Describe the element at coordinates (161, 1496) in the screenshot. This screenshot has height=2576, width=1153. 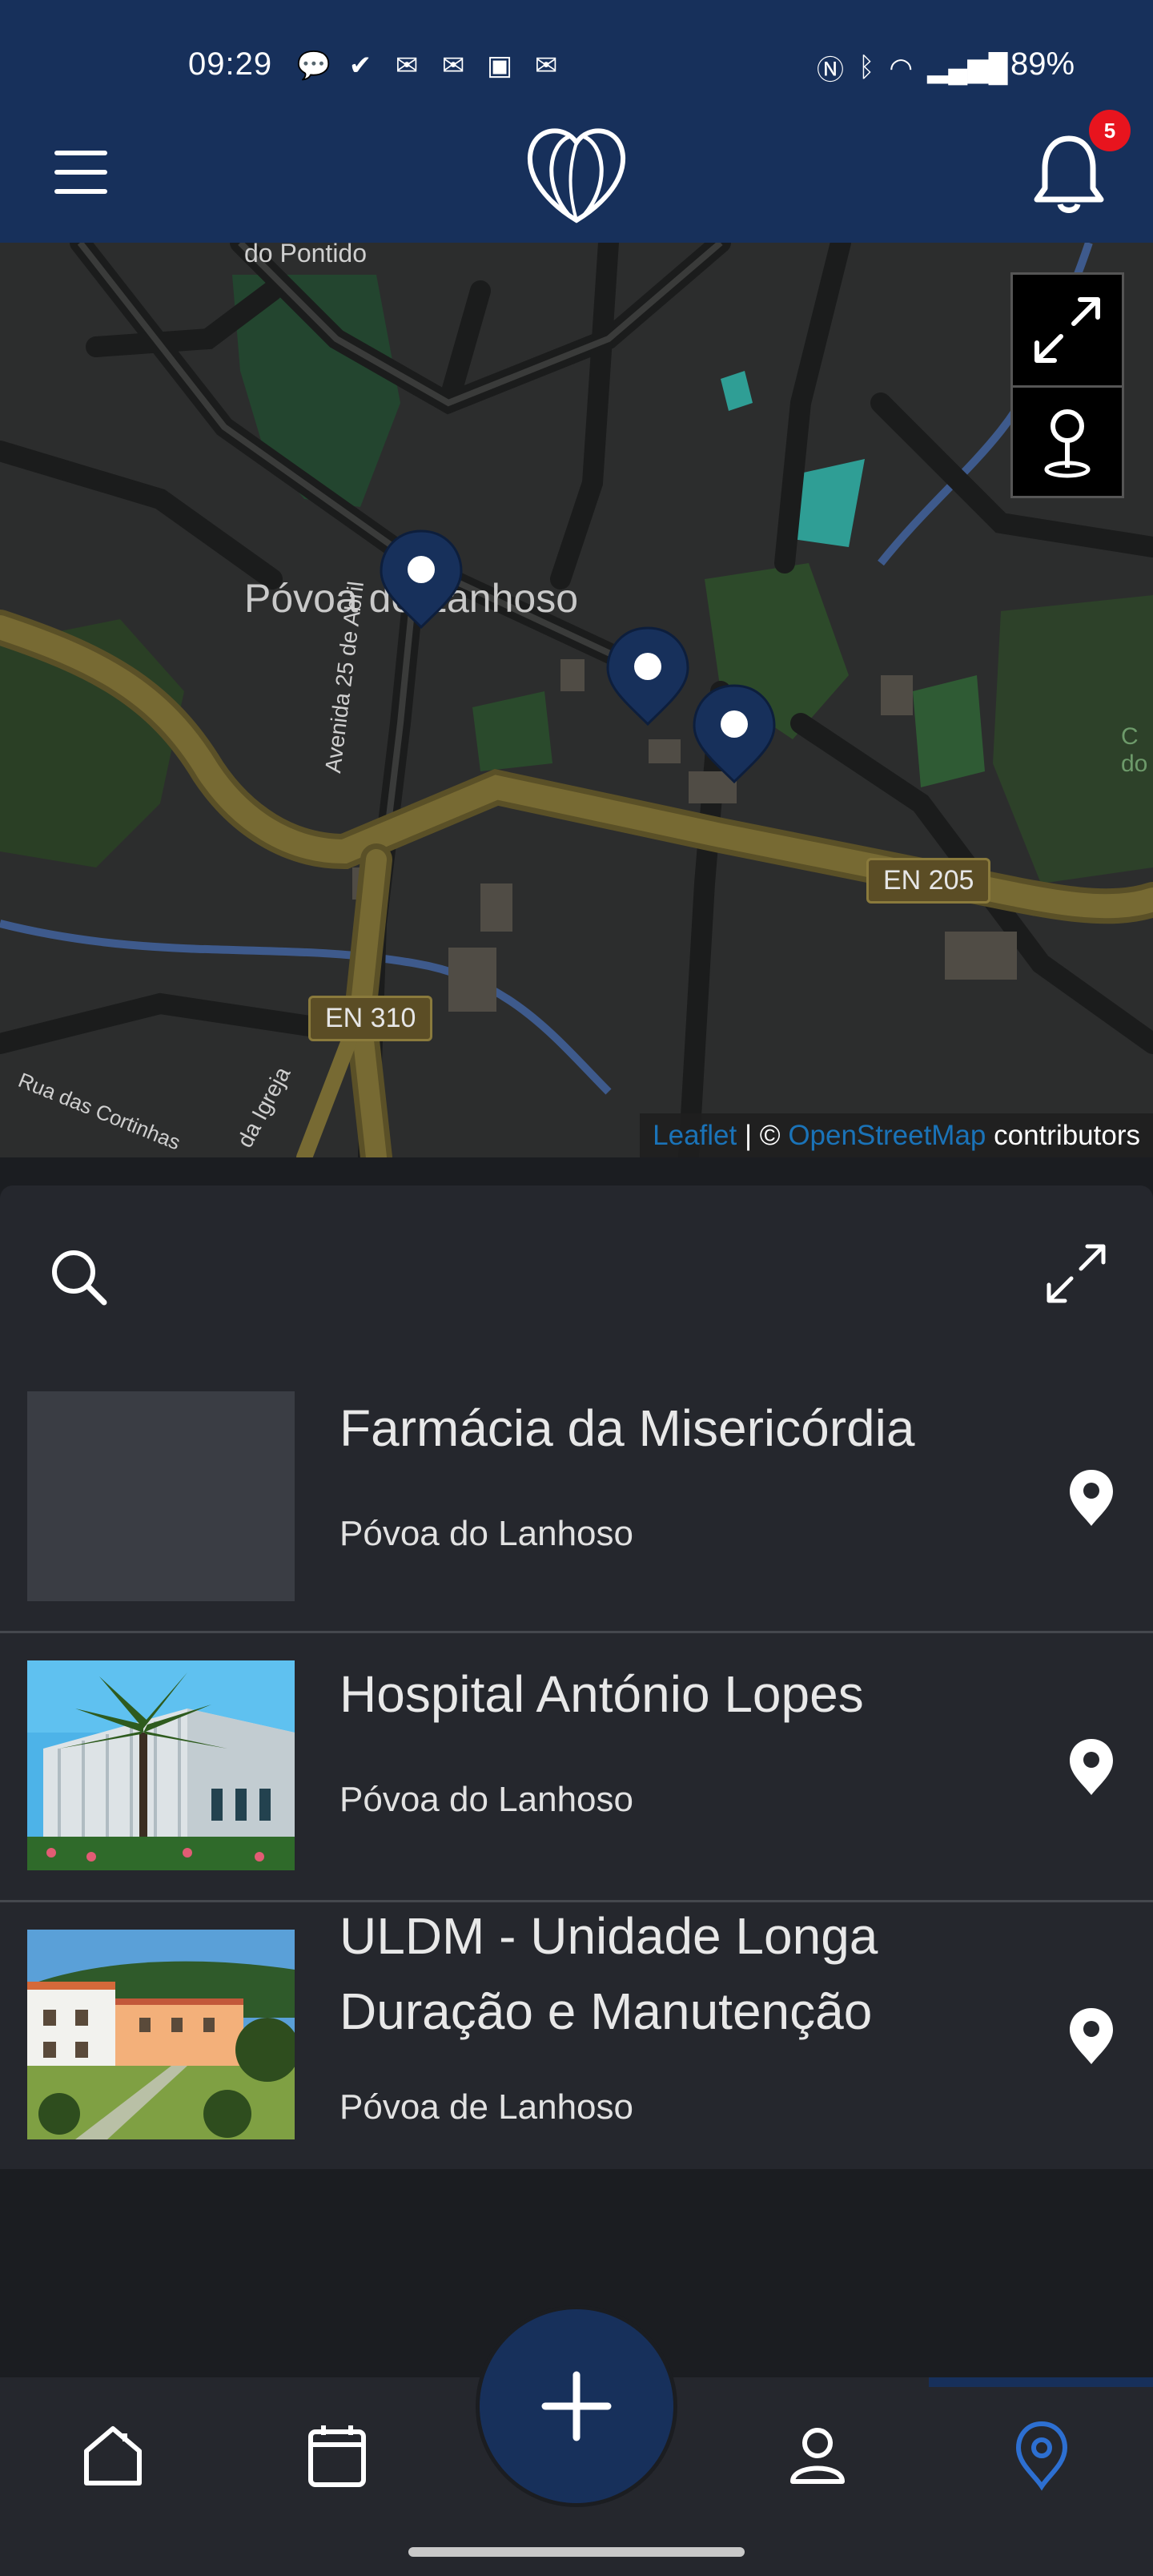
I see `place-thumbnail-placeholder` at that location.